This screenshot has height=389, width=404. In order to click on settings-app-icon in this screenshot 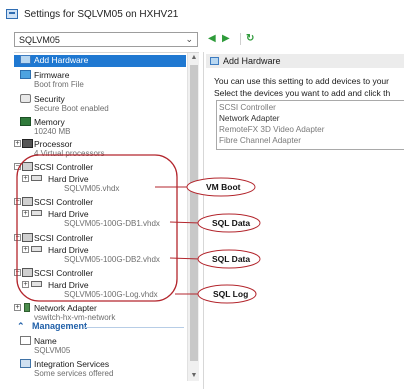, I will do `click(12, 14)`.